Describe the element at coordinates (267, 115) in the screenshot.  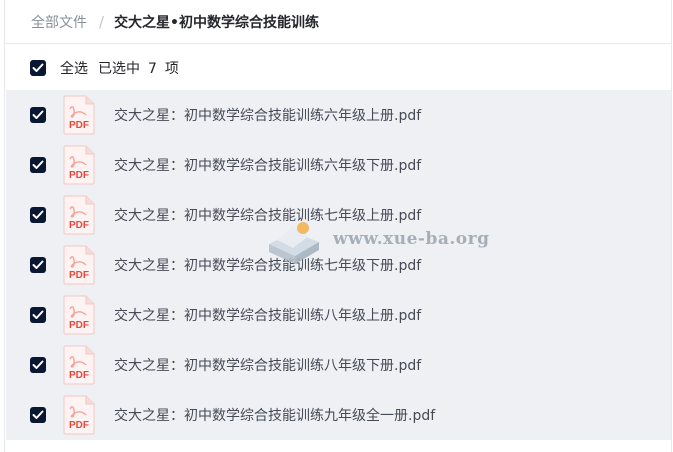
I see `file-name: 交大之星：初中数学综合技能训练六年级上册.pdf` at that location.